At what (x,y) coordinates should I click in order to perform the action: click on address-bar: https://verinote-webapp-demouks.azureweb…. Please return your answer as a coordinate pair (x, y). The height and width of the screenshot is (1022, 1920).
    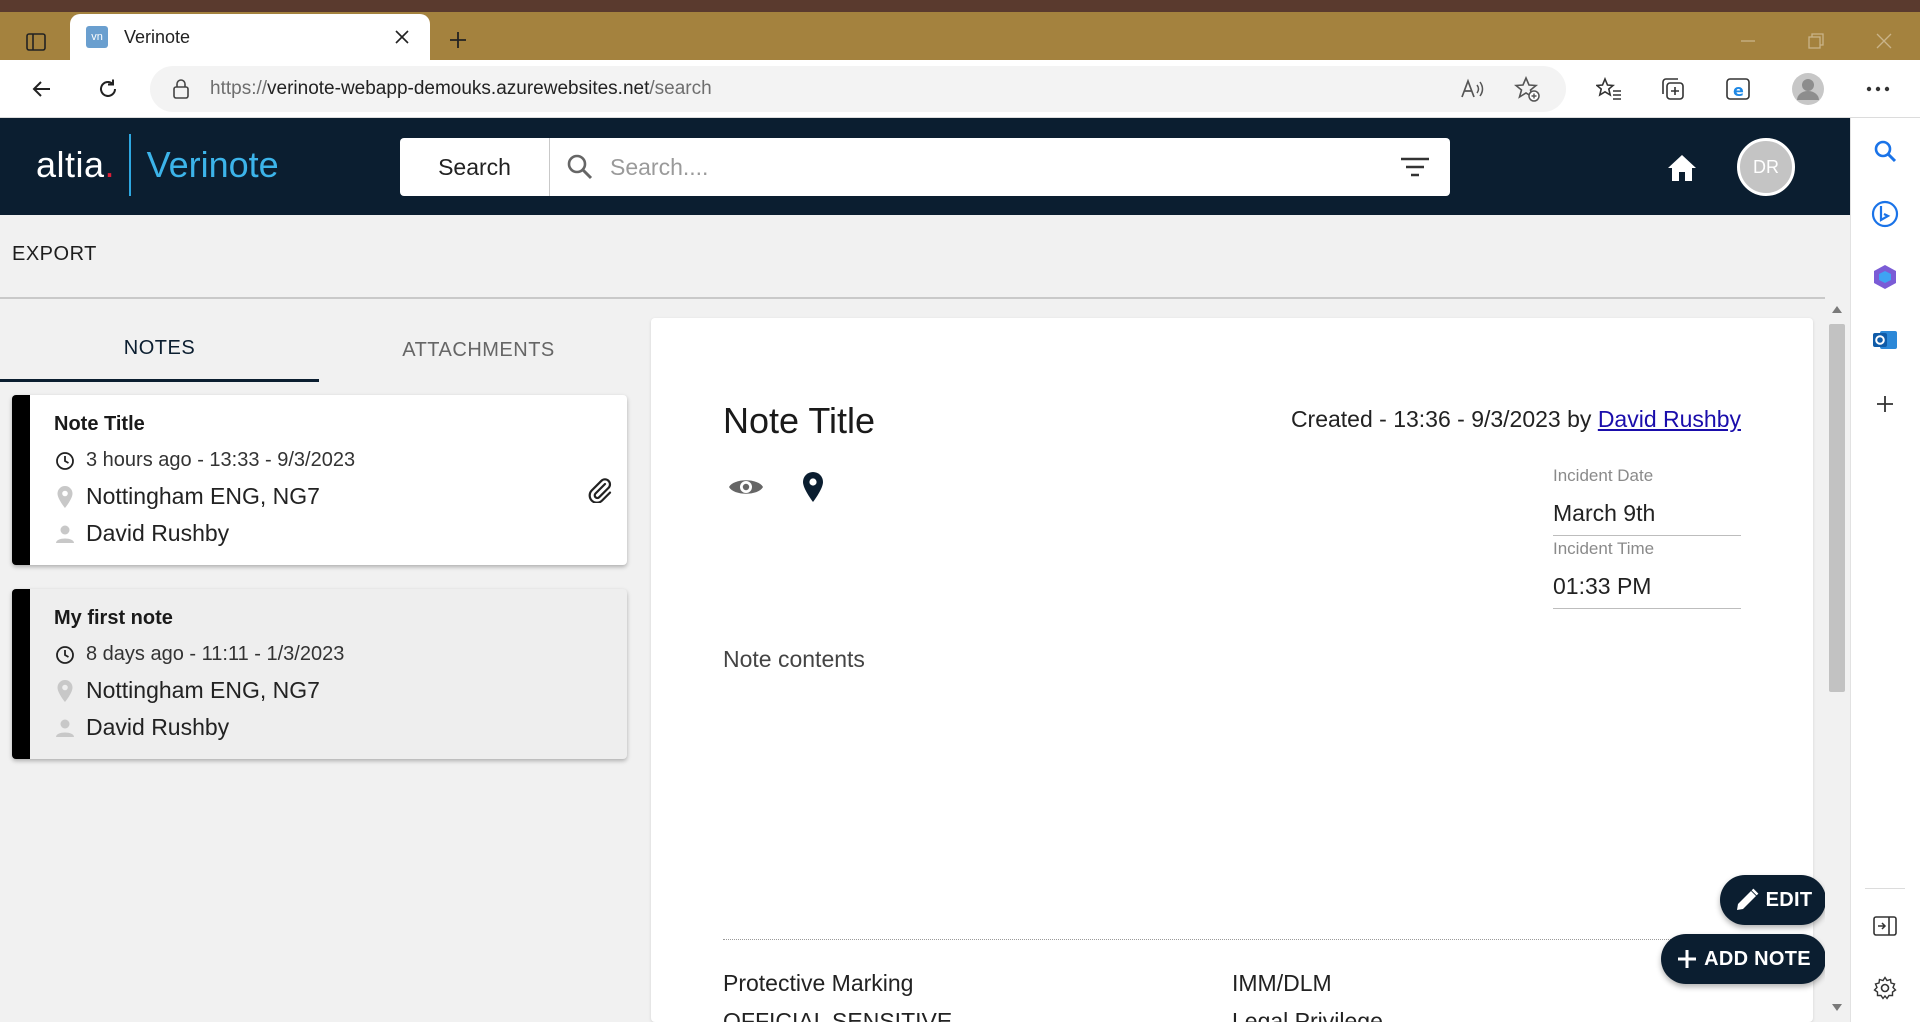
    Looking at the image, I should click on (858, 89).